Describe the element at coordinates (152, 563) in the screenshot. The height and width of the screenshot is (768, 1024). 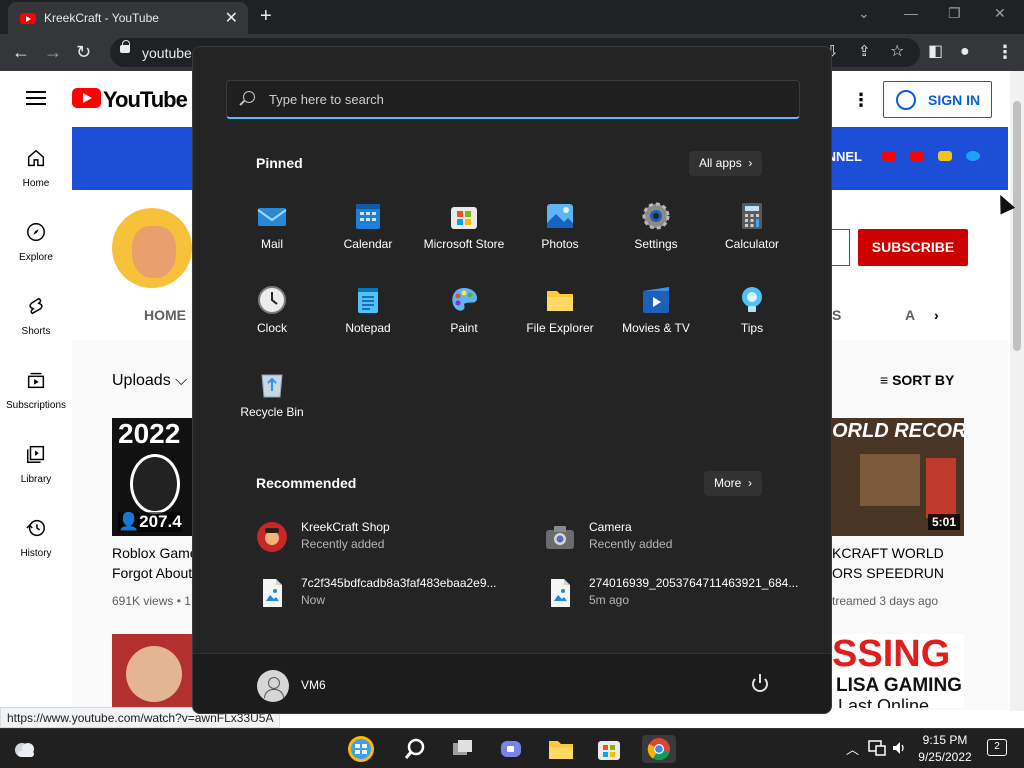
I see `video-title: Roblox Game Forgot About` at that location.